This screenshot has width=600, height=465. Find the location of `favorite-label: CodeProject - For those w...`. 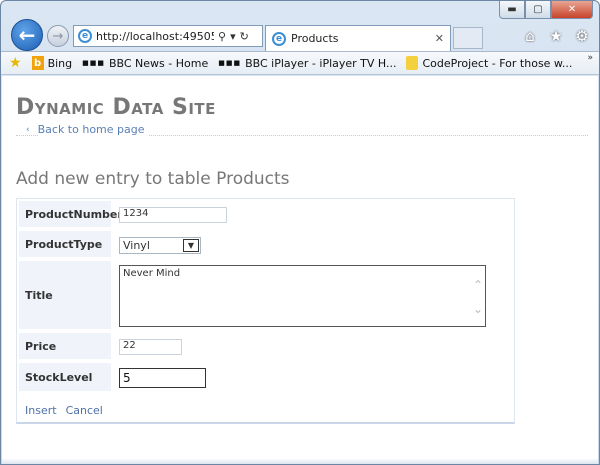

favorite-label: CodeProject - For those w... is located at coordinates (497, 63).